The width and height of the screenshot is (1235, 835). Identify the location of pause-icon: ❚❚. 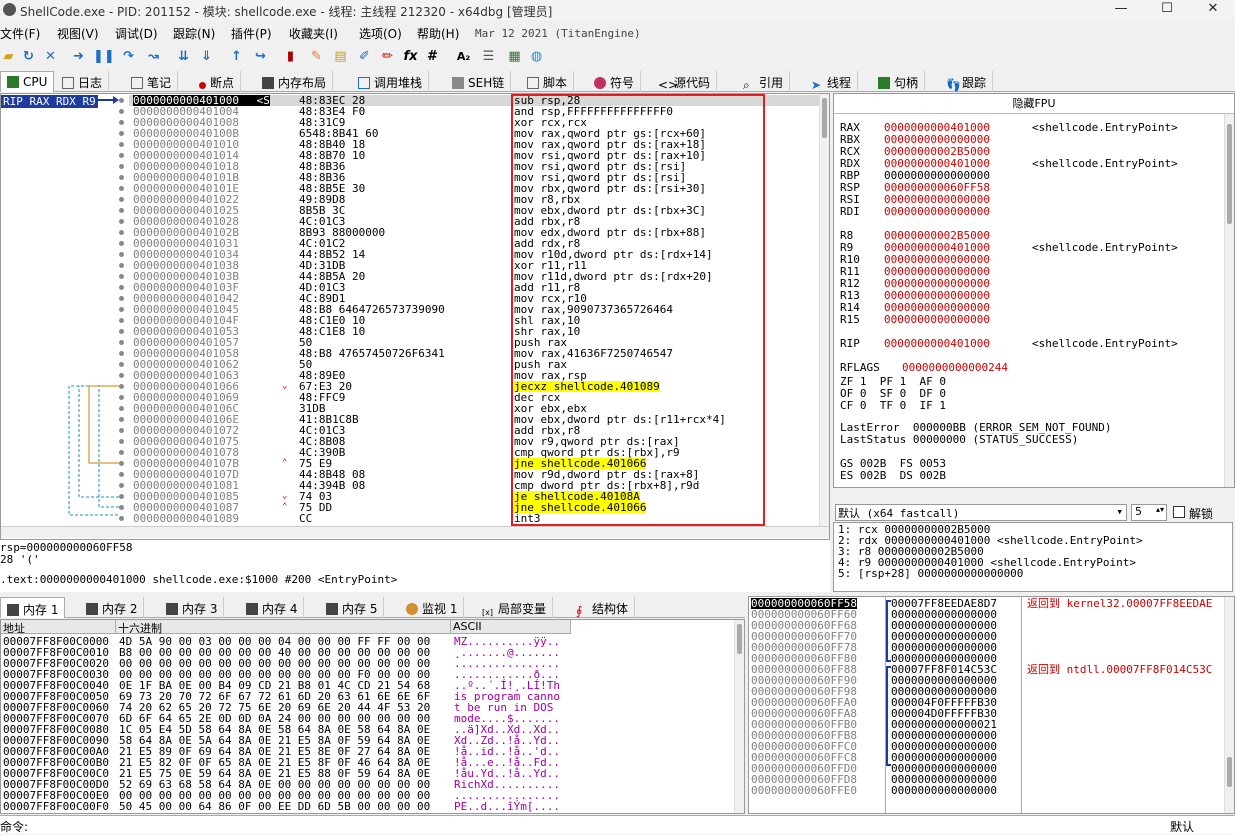
(104, 56).